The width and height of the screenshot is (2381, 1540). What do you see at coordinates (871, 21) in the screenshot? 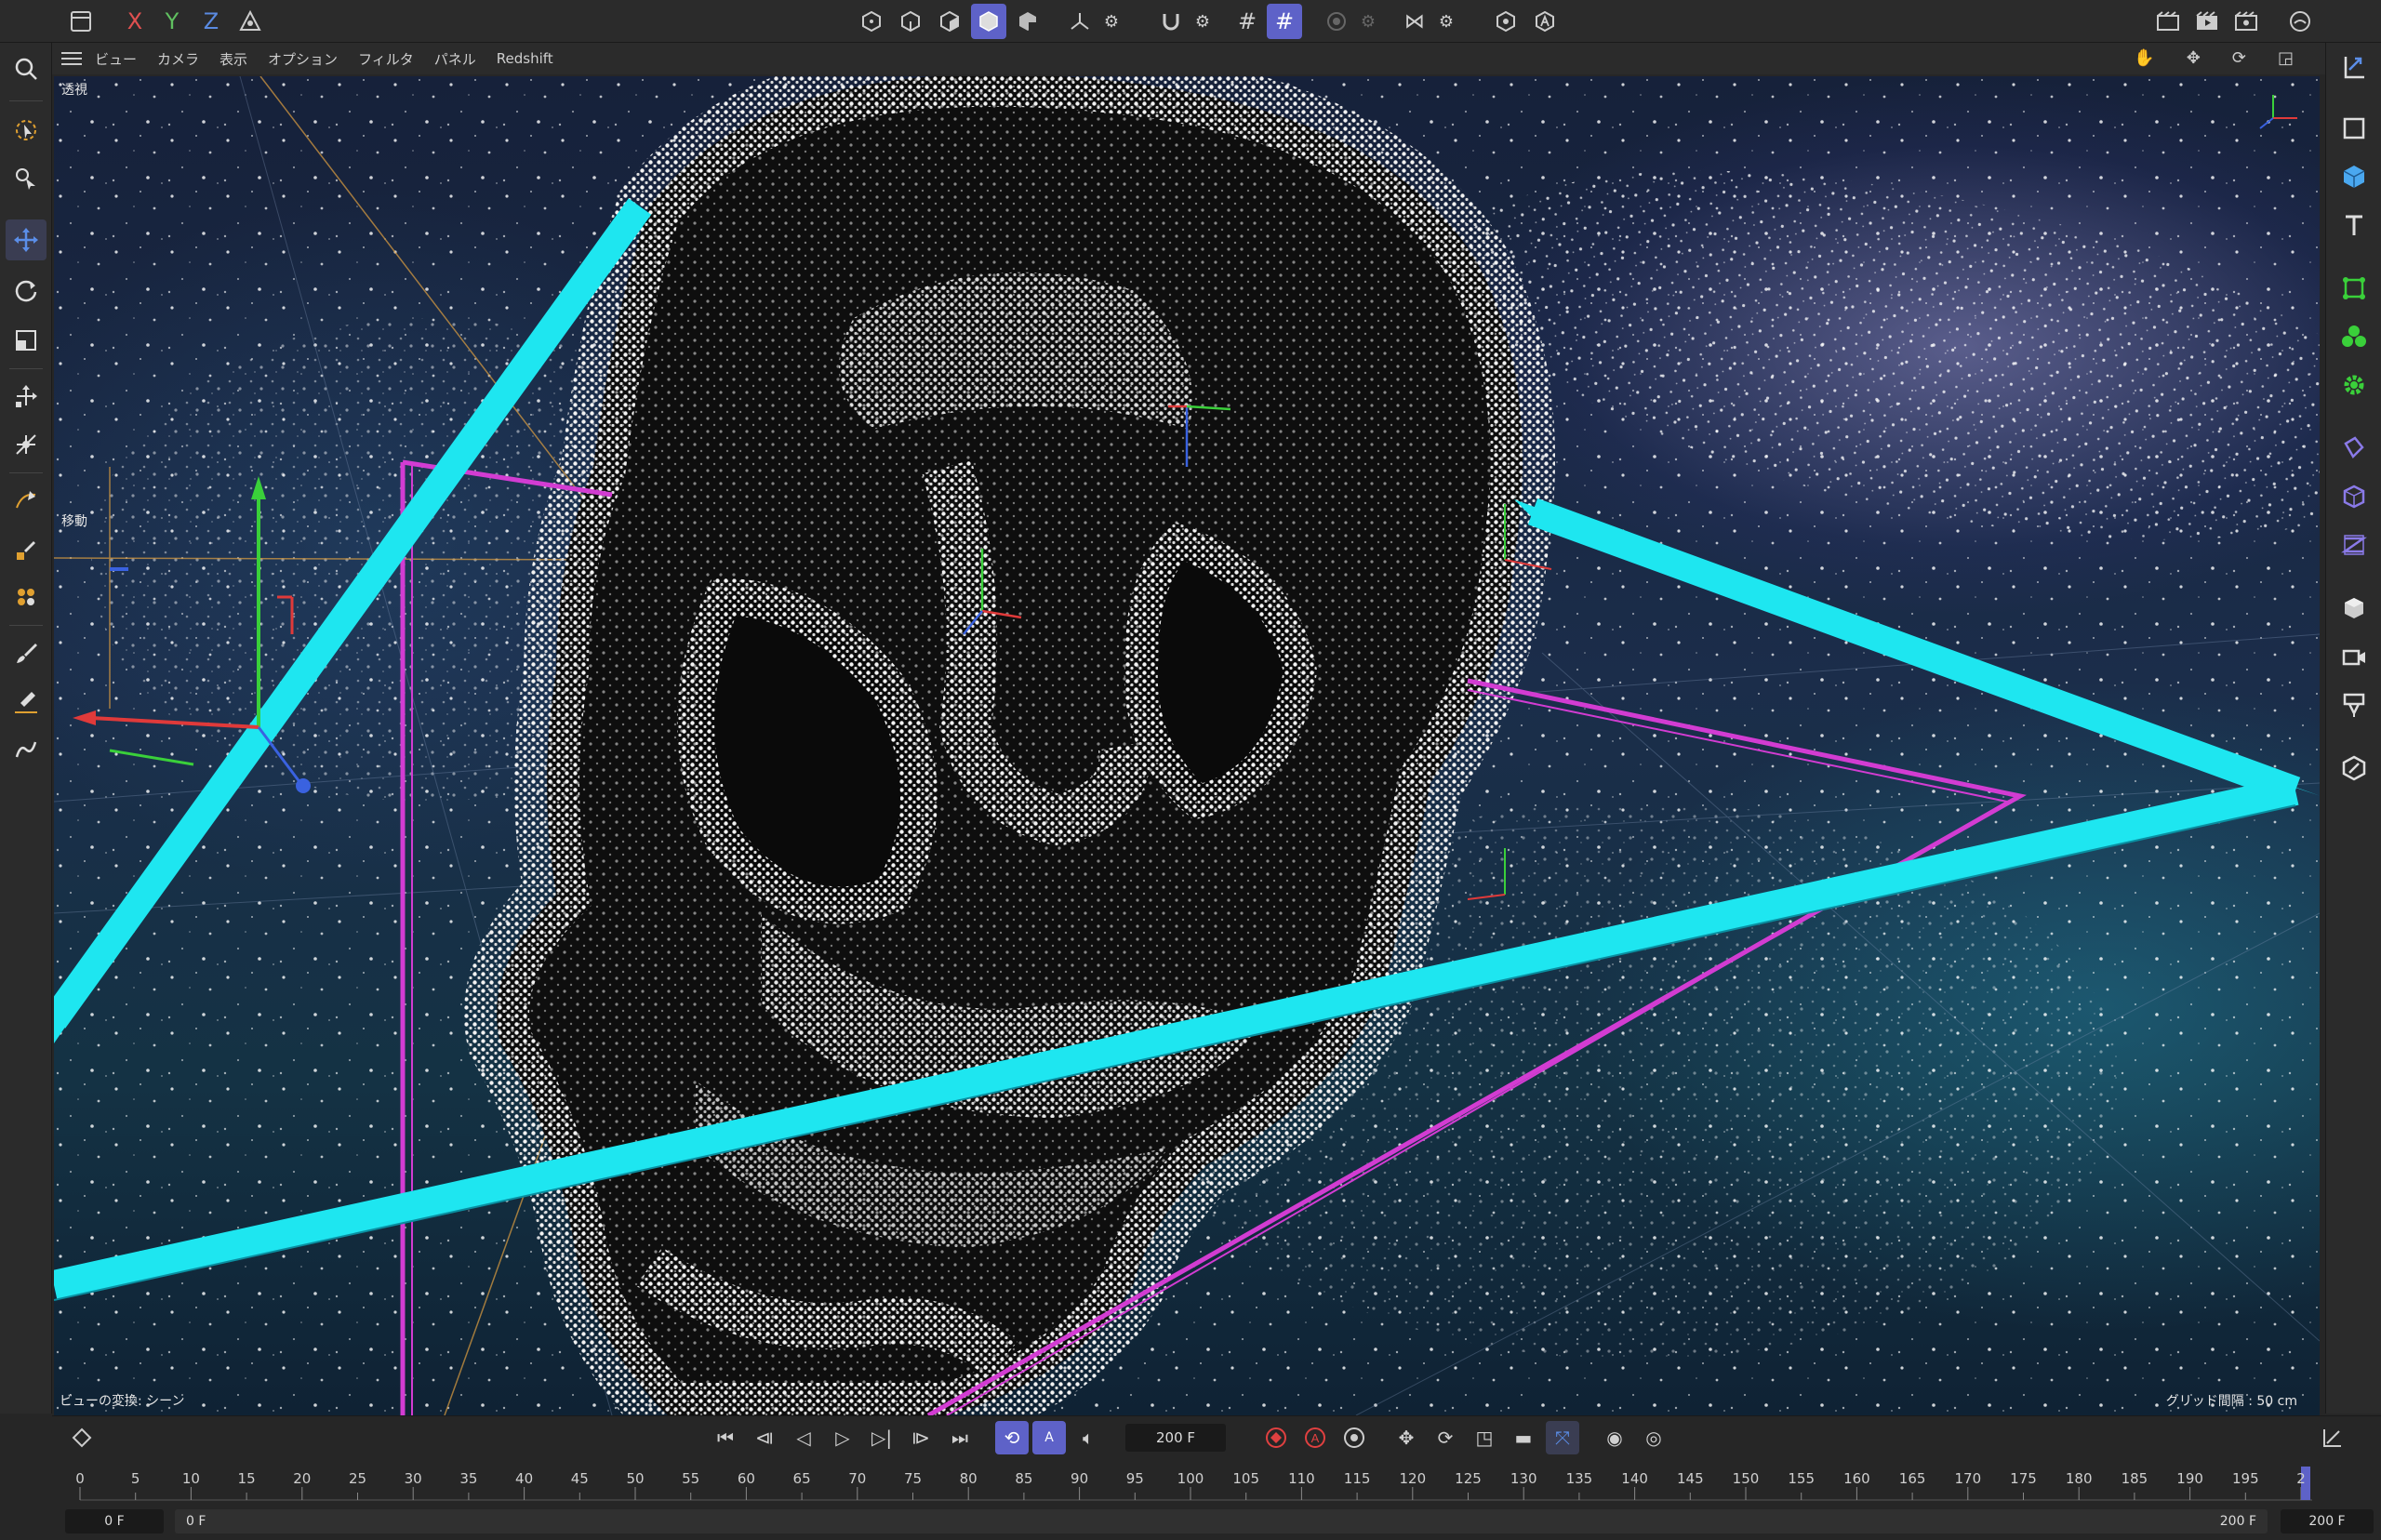
I see `points-mode-icon` at bounding box center [871, 21].